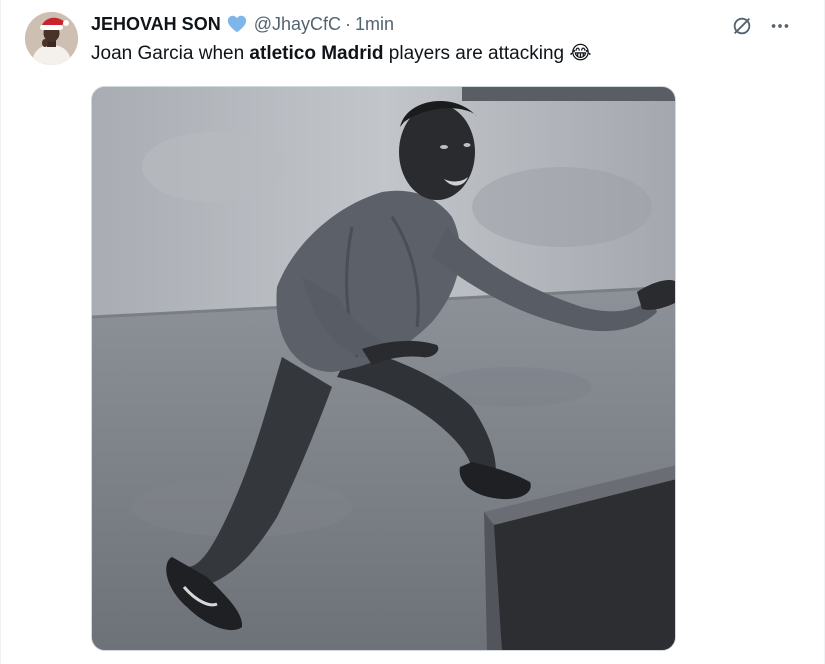 This screenshot has height=664, width=825. I want to click on avatar, so click(51, 38).